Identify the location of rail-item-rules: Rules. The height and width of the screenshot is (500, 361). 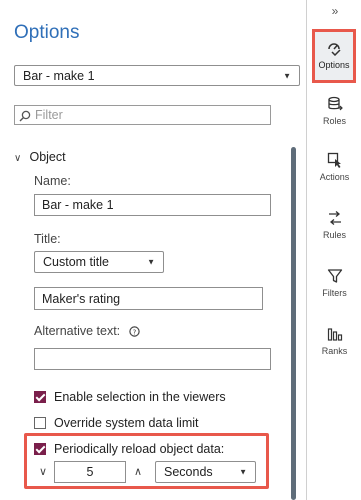
(334, 225).